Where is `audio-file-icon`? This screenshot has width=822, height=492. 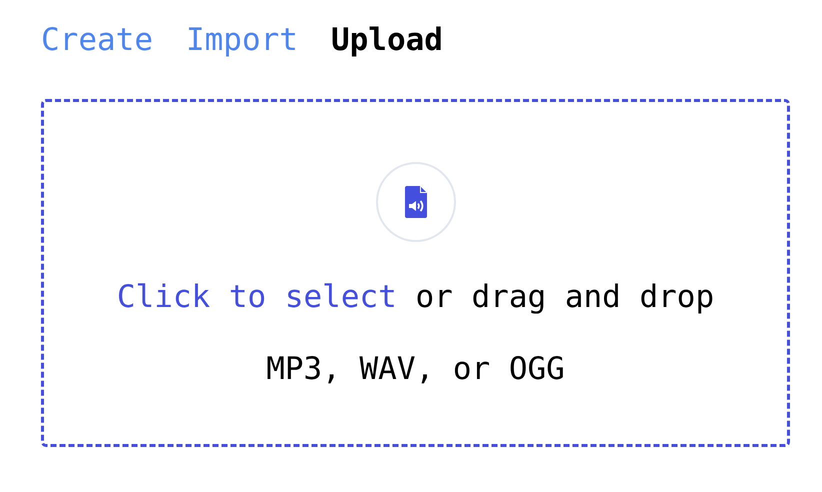
audio-file-icon is located at coordinates (415, 202).